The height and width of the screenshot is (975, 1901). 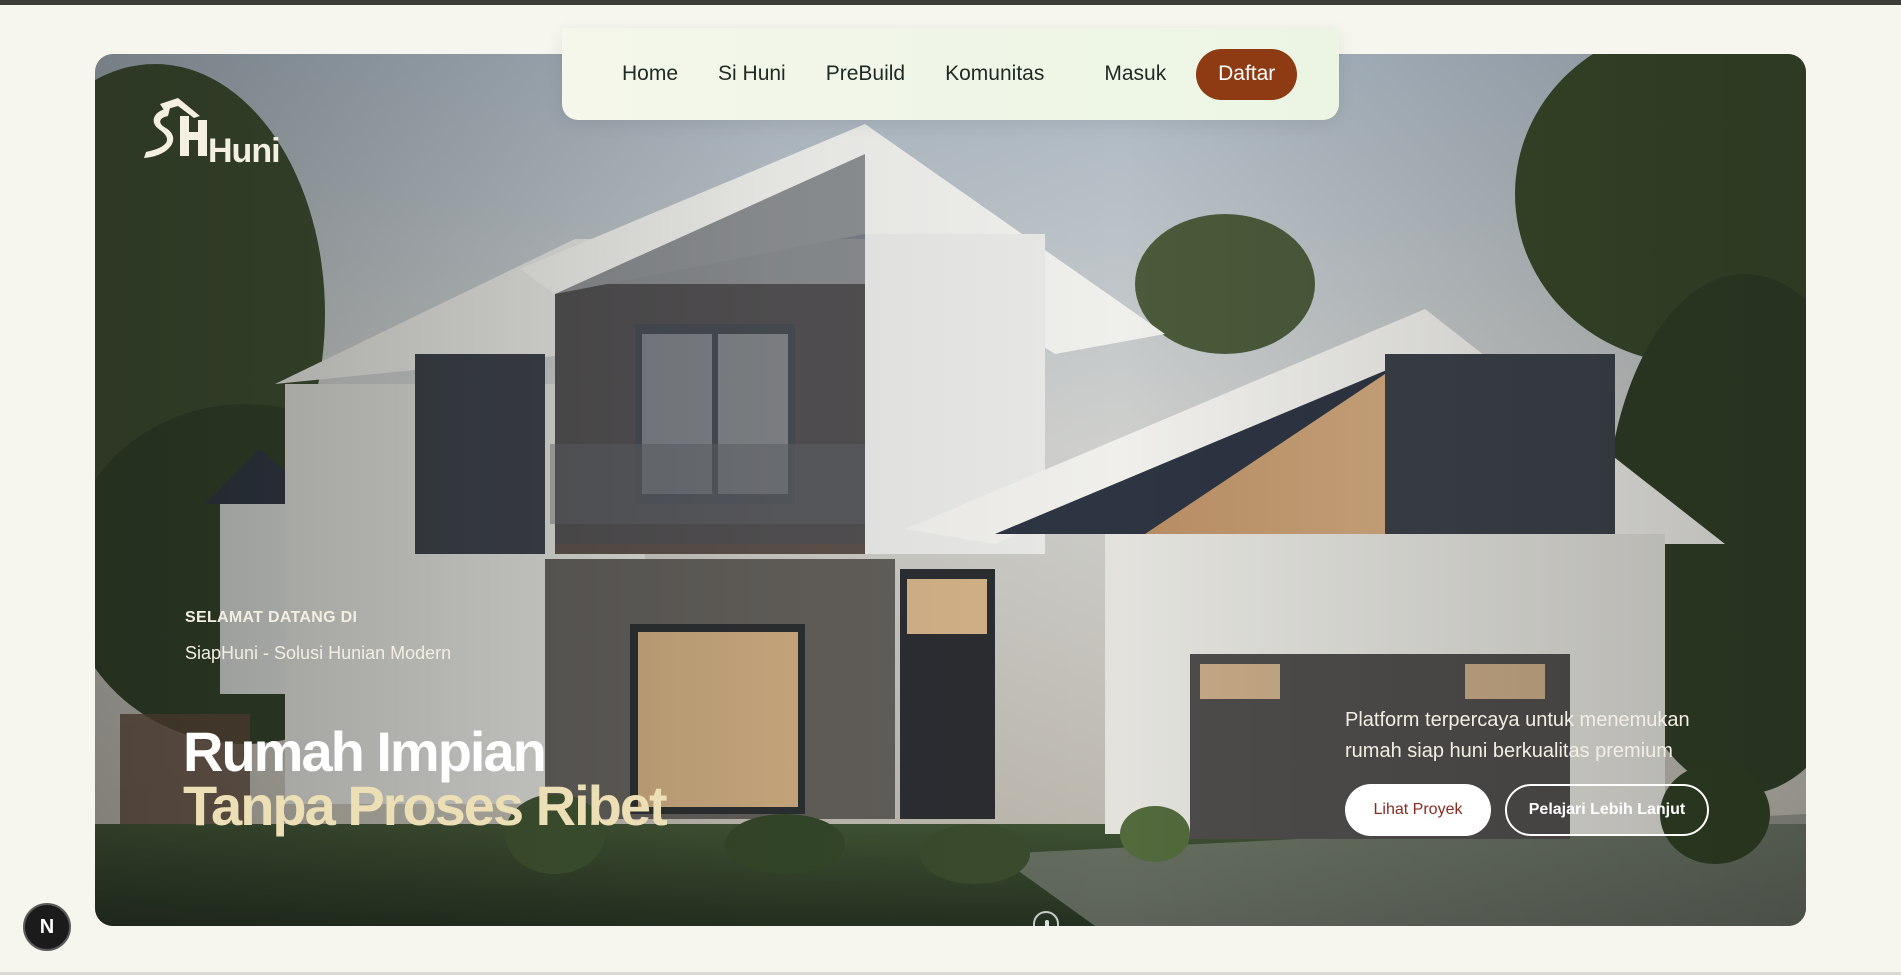 What do you see at coordinates (318, 653) in the screenshot?
I see `hero-subtitle: SiapHuni - Solusi Hunian Modern` at bounding box center [318, 653].